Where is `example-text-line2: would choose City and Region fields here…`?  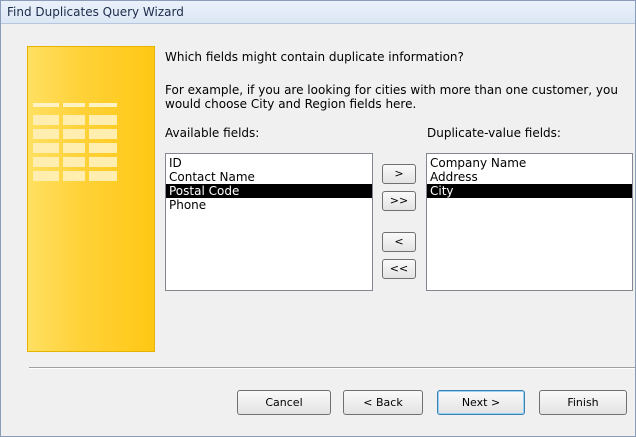
example-text-line2: would choose City and Region fields here… is located at coordinates (291, 104).